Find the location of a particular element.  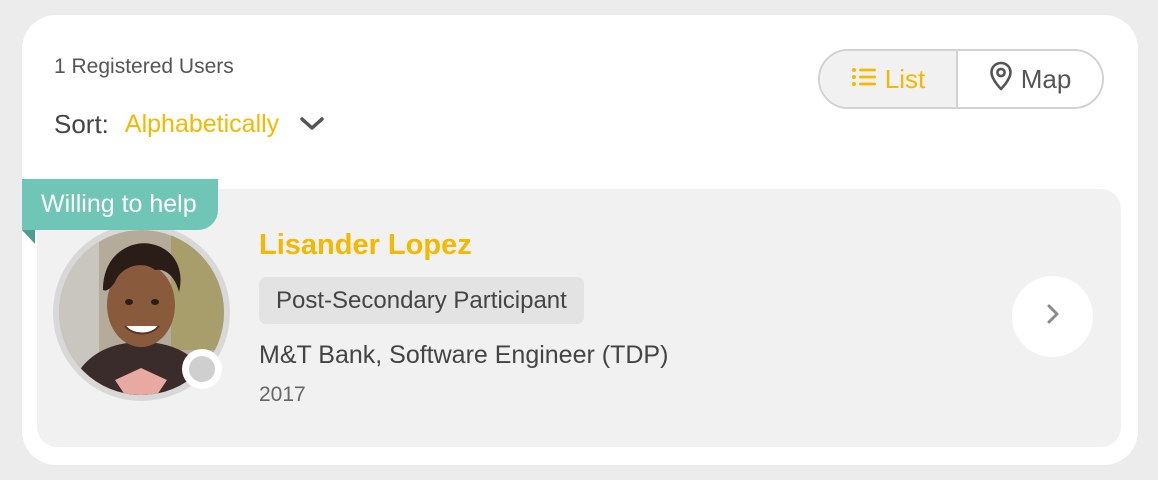

list-icon is located at coordinates (868, 79).